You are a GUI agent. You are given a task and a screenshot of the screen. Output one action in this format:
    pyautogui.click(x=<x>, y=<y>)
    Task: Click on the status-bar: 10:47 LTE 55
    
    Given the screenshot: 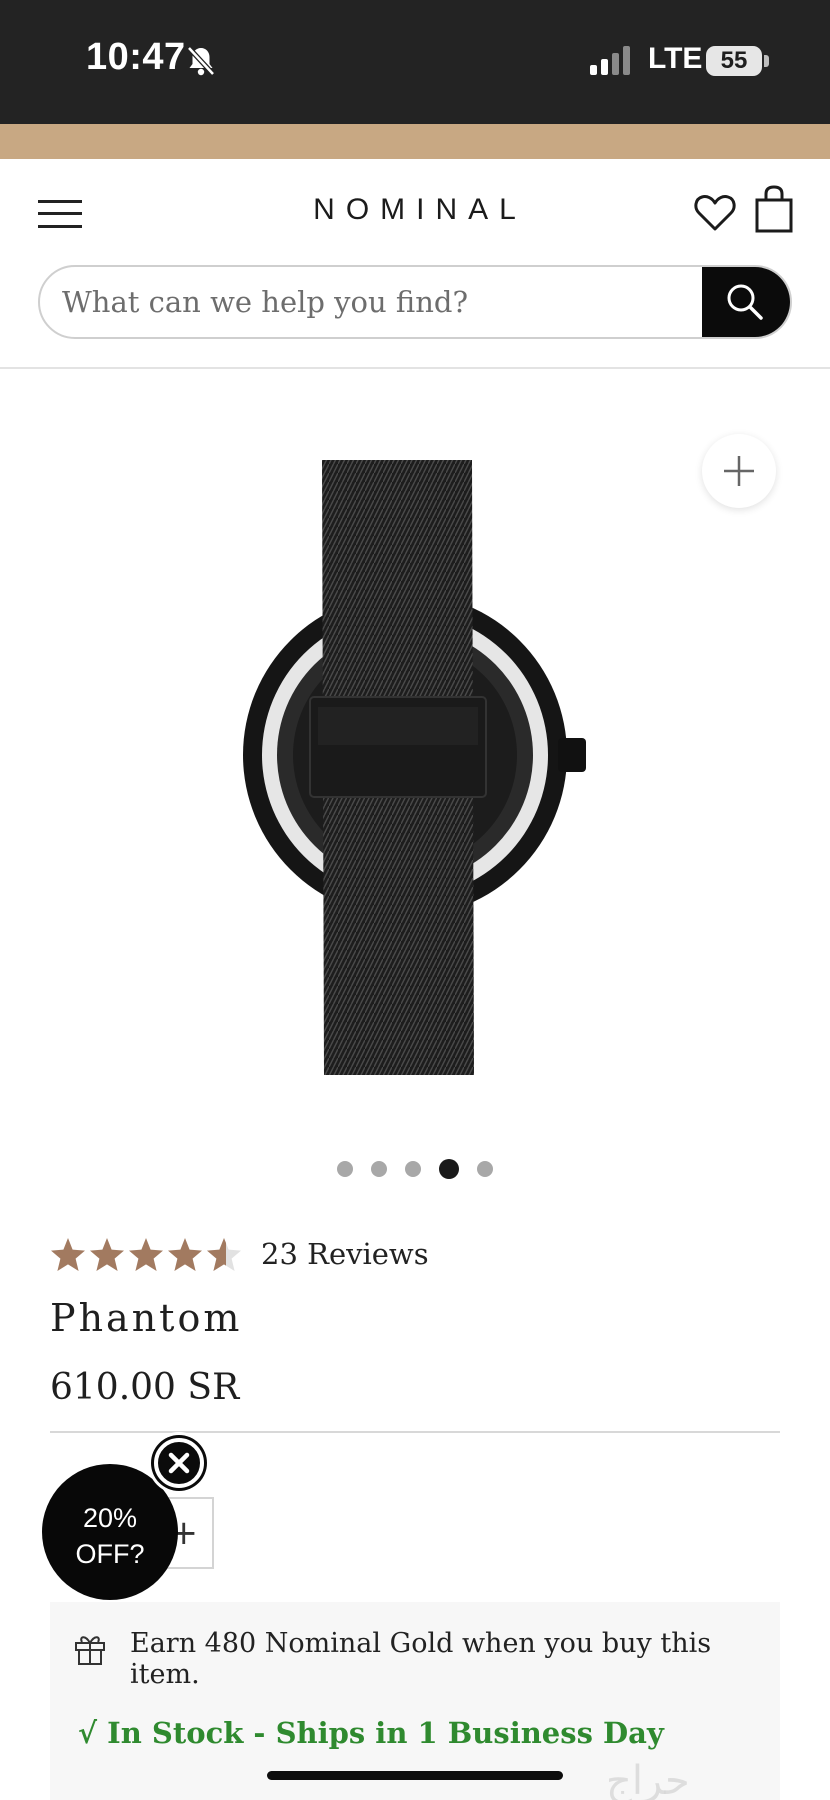 What is the action you would take?
    pyautogui.click(x=415, y=62)
    